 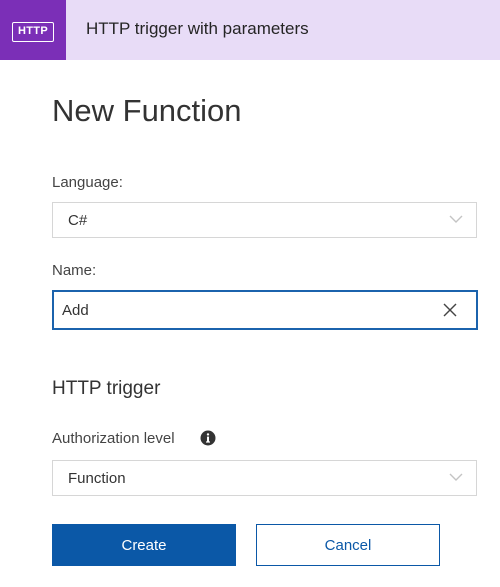 I want to click on cancel-button: Cancel, so click(x=348, y=545).